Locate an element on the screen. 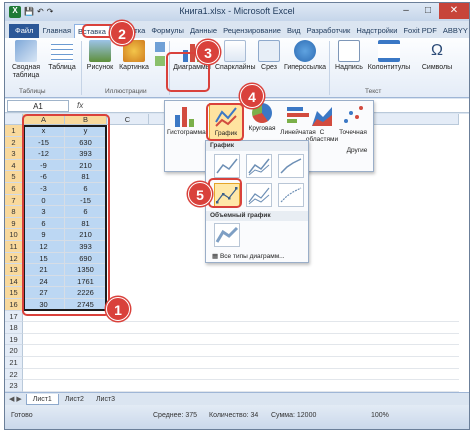  step-badge-2: 2 is located at coordinates (122, 33).